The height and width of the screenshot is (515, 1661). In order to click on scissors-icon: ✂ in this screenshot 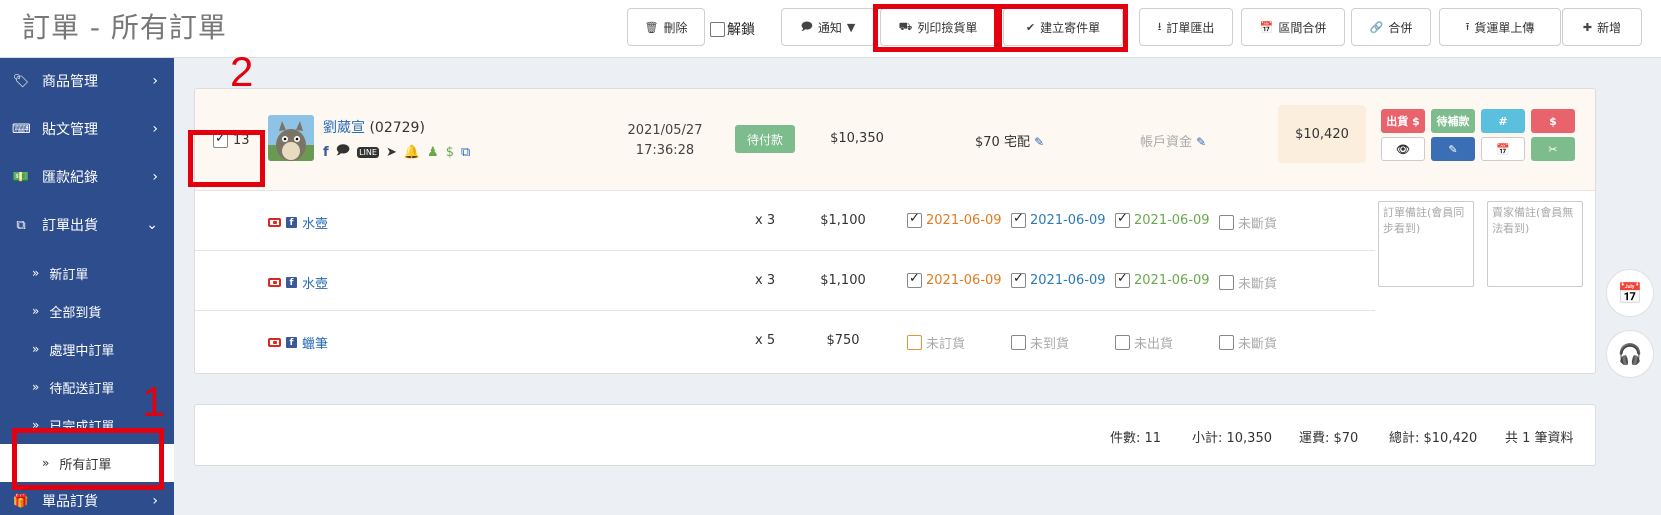, I will do `click(1553, 149)`.